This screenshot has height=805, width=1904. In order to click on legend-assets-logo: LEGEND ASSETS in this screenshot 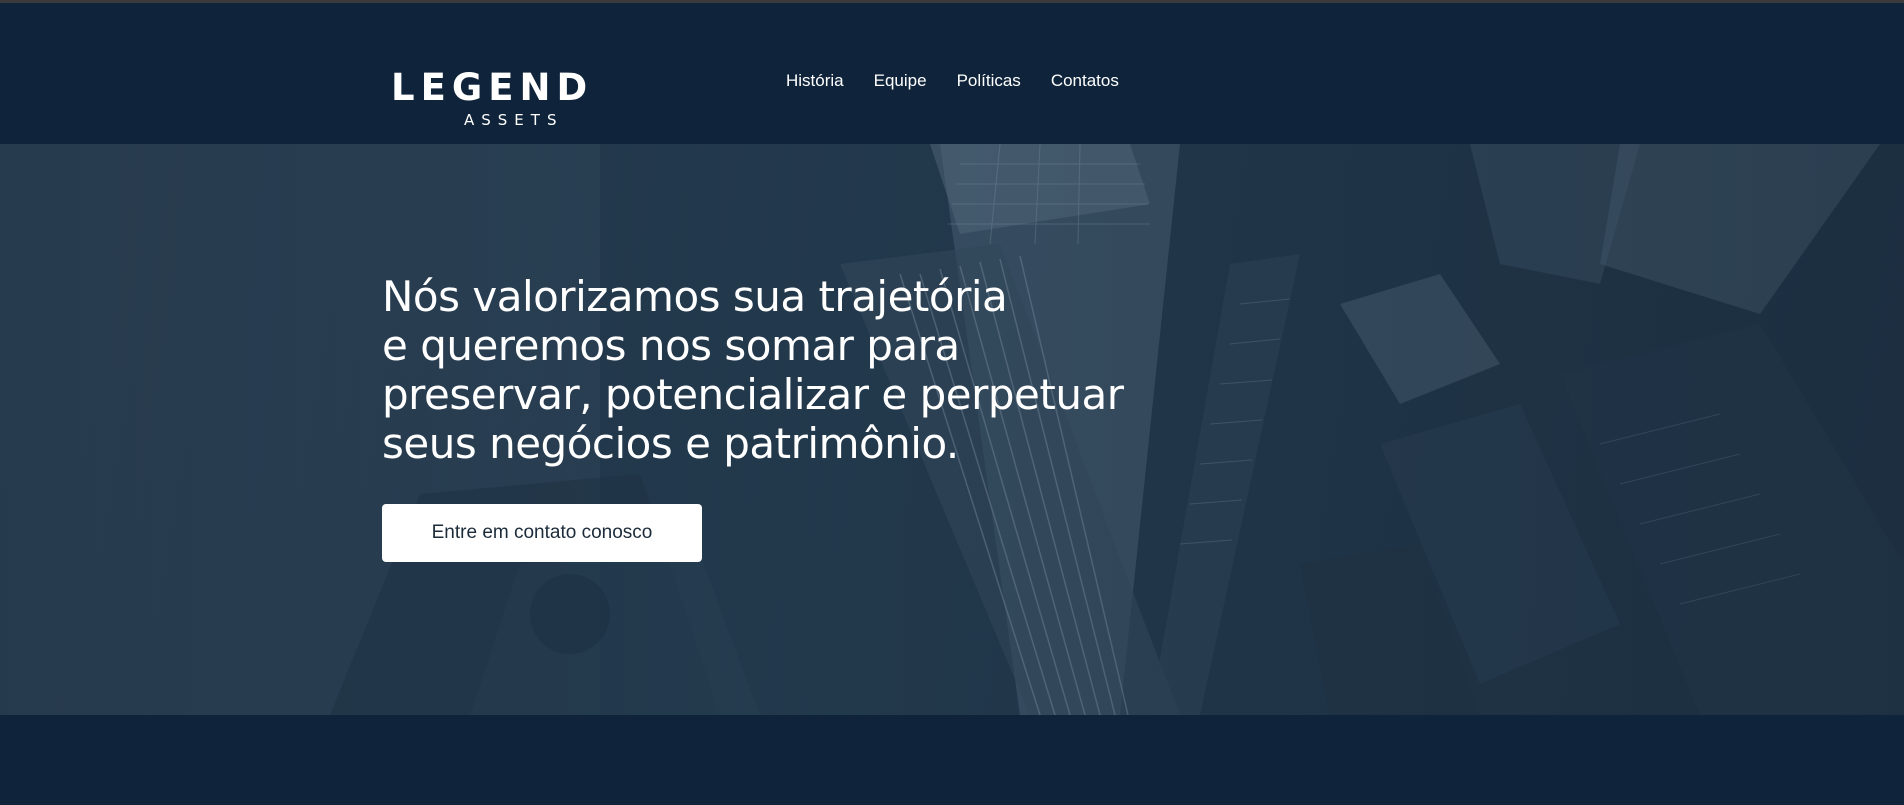, I will do `click(489, 99)`.